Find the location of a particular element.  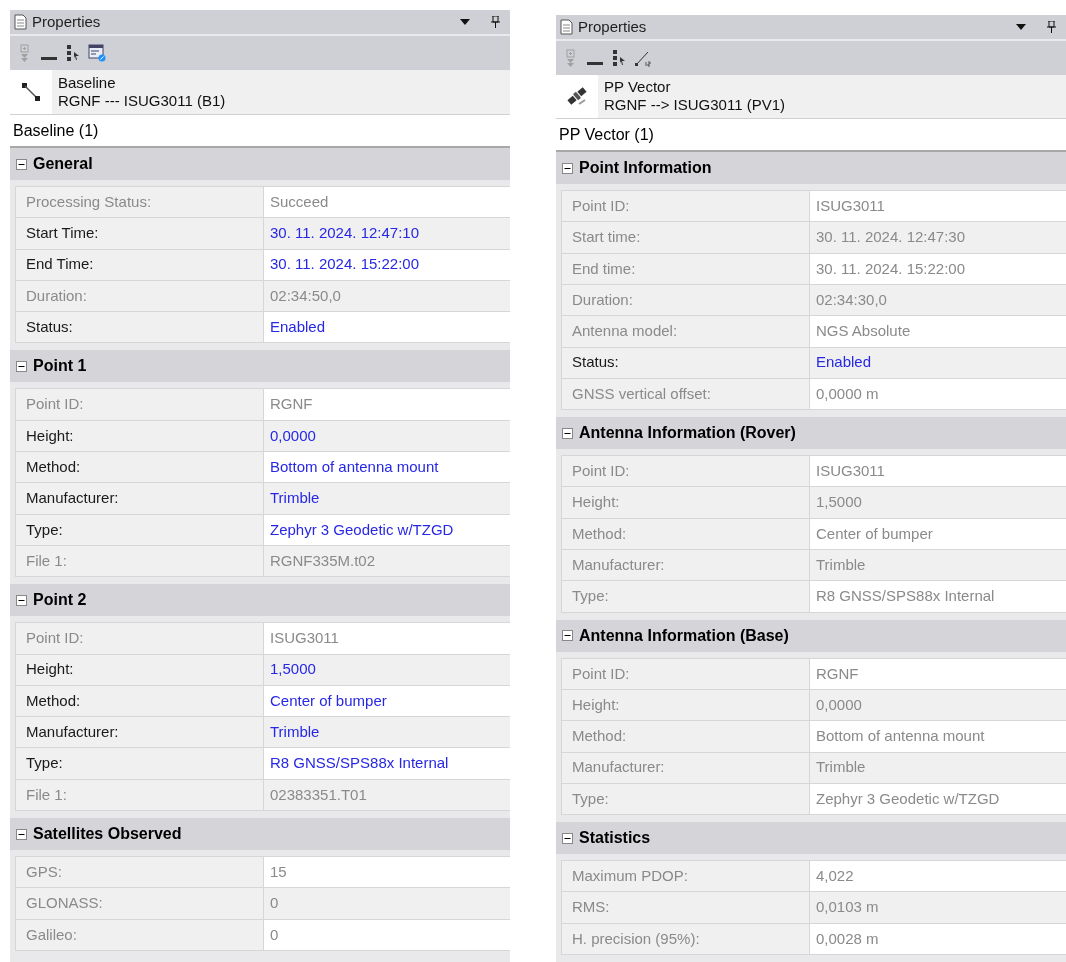

property-value: 15 is located at coordinates (387, 872).